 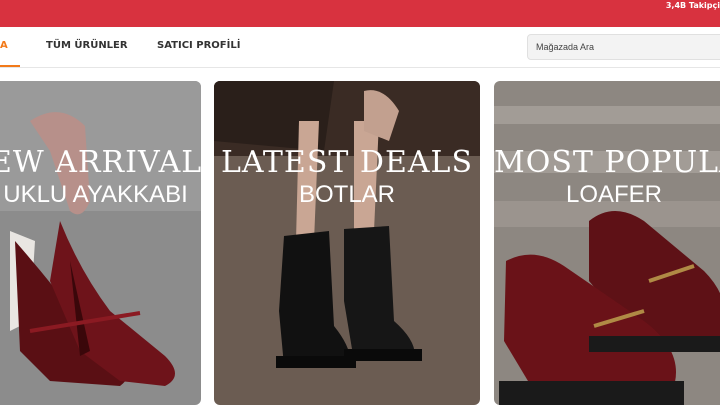 I want to click on store-search-input, so click(x=624, y=47).